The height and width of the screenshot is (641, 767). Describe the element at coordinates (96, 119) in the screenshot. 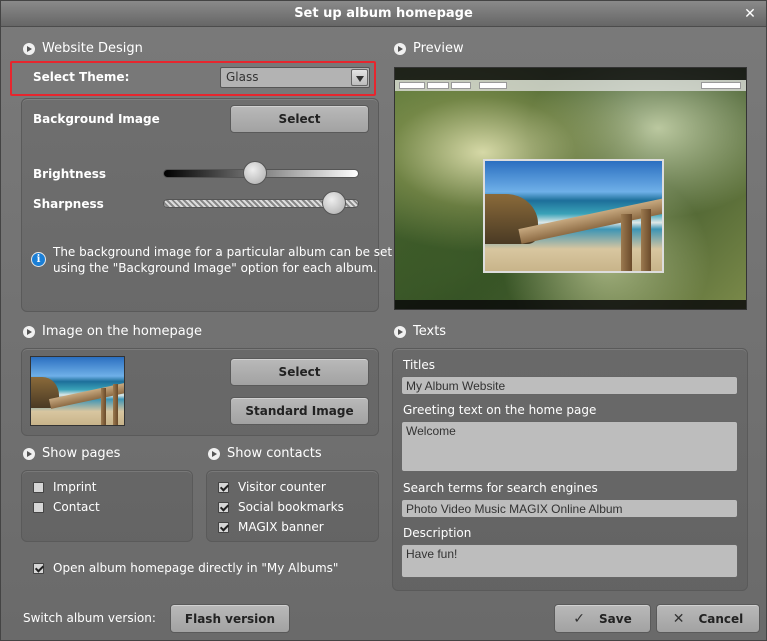

I see `background-image-label: Background Image` at that location.